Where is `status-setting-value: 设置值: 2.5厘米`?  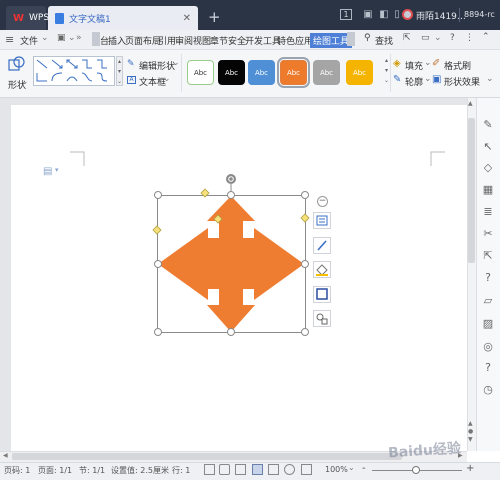 status-setting-value: 设置值: 2.5厘米 is located at coordinates (140, 470).